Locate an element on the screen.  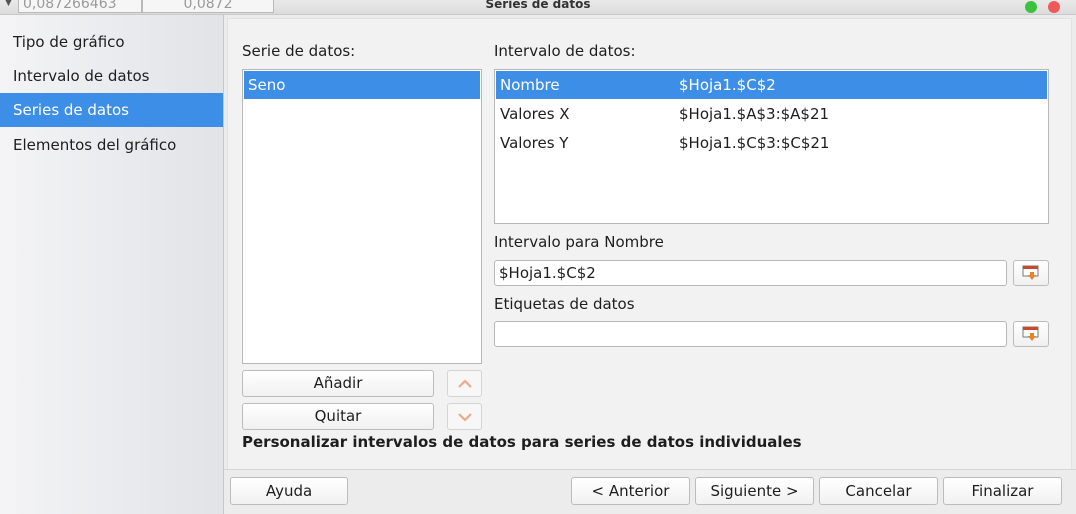
data-labels-input is located at coordinates (750, 334).